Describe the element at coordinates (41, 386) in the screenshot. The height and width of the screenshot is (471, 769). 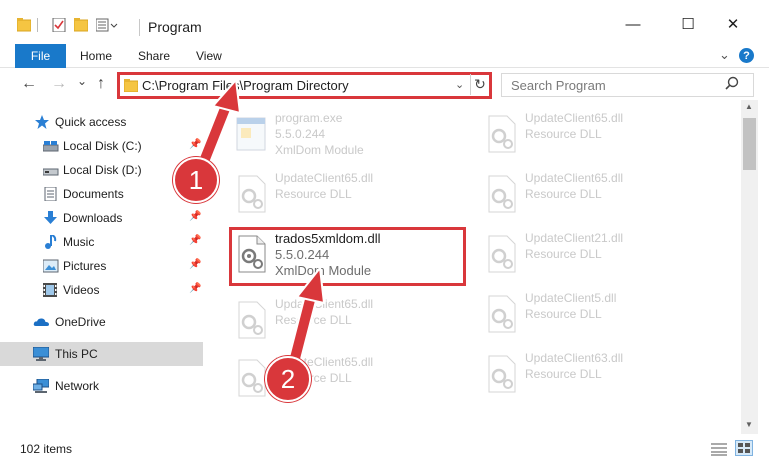
I see `network-icon` at that location.